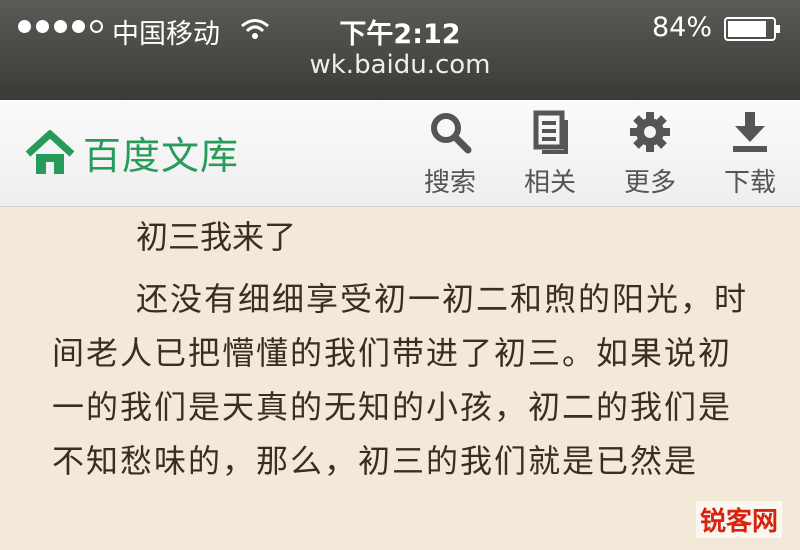  I want to click on brand-name: 百度文库, so click(161, 156).